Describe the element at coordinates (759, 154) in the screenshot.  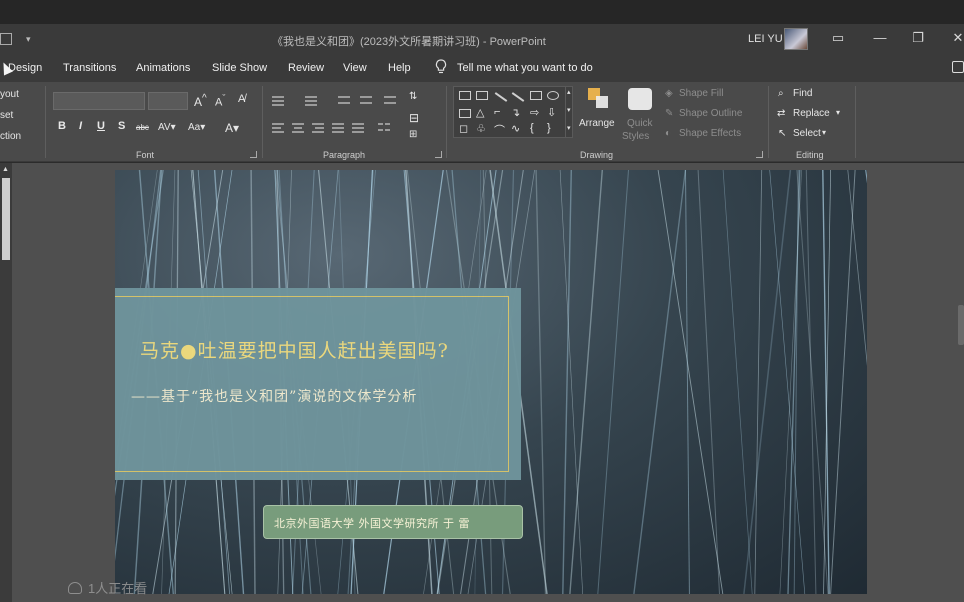
I see `drawing-dialog-launcher` at that location.